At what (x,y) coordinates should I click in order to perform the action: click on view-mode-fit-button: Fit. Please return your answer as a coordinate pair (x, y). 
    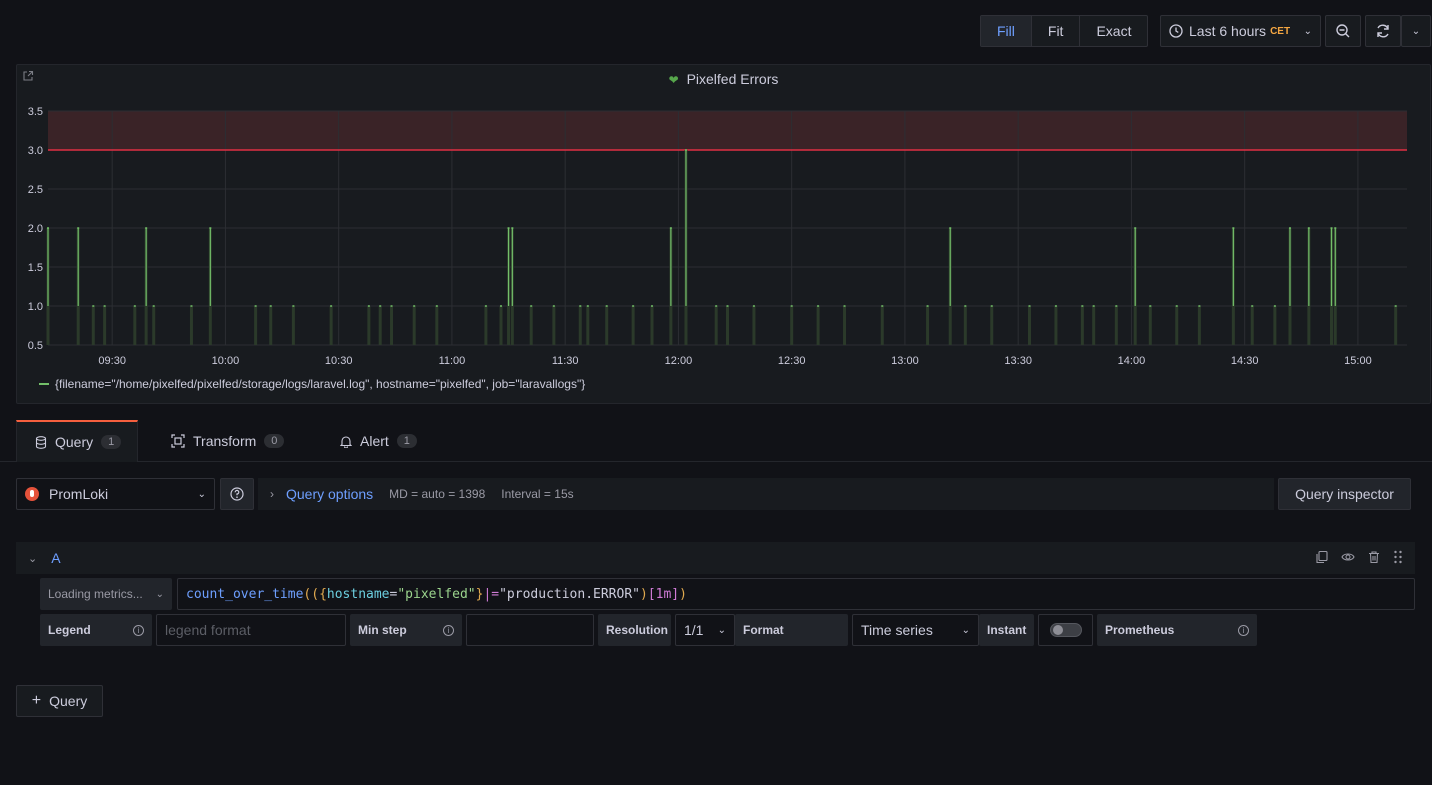
    Looking at the image, I should click on (1056, 31).